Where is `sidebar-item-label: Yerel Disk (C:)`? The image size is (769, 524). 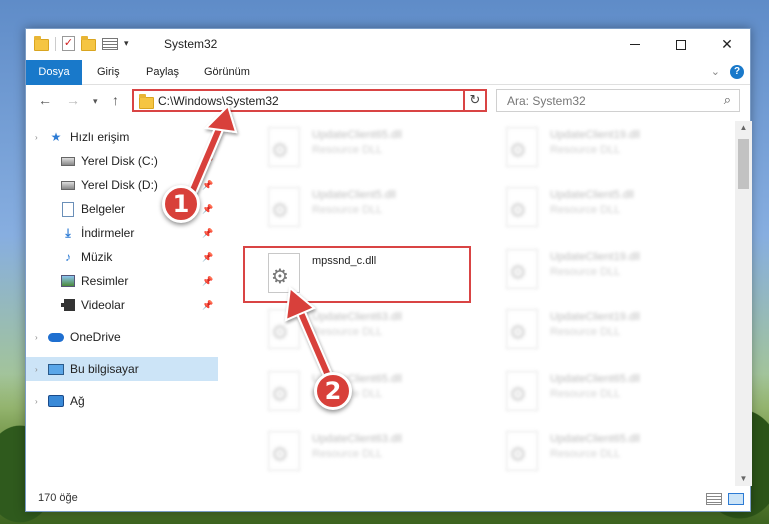
sidebar-item-label: Yerel Disk (C:) is located at coordinates (119, 161).